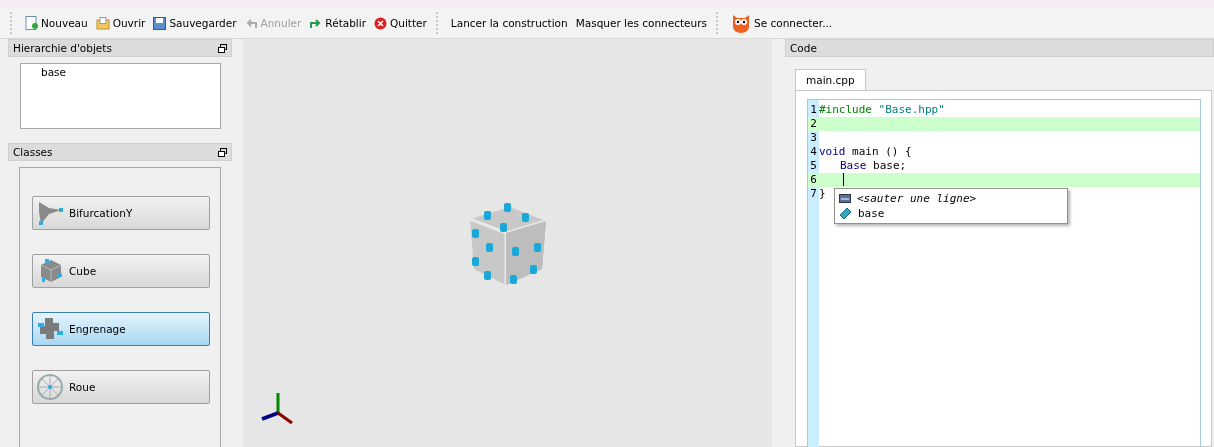 The image size is (1214, 447). I want to click on line-number: 4, so click(813, 152).